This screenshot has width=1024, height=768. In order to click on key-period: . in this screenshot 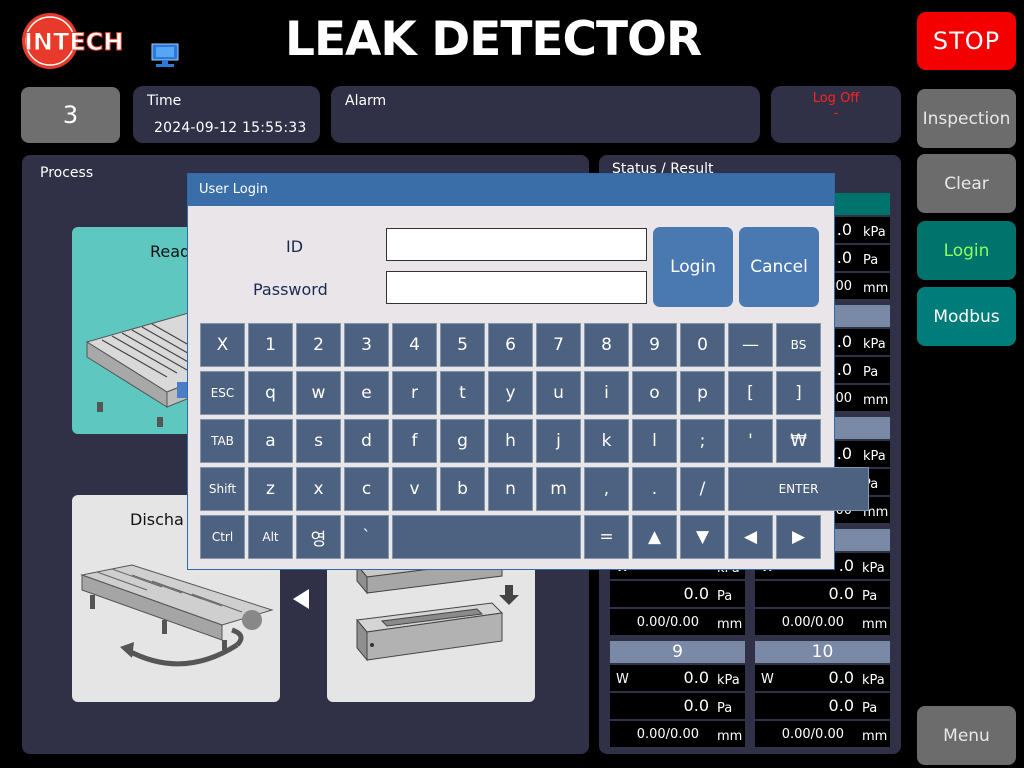, I will do `click(654, 489)`.